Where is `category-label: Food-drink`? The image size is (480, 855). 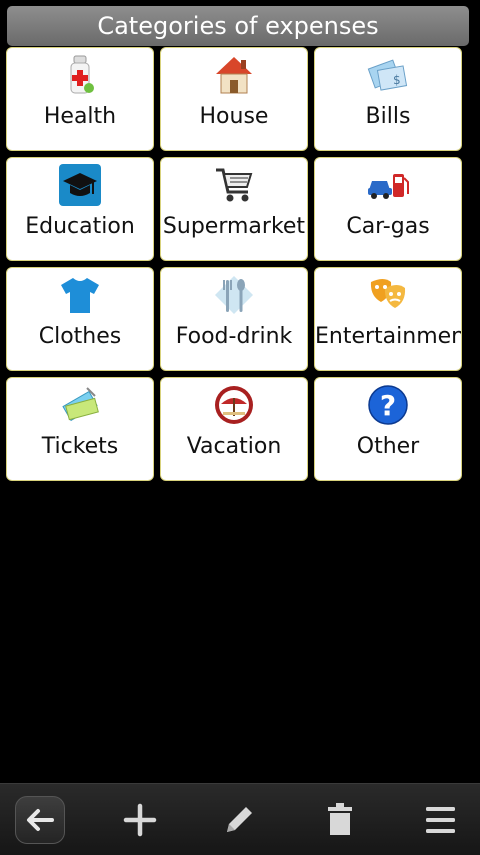 category-label: Food-drink is located at coordinates (234, 336).